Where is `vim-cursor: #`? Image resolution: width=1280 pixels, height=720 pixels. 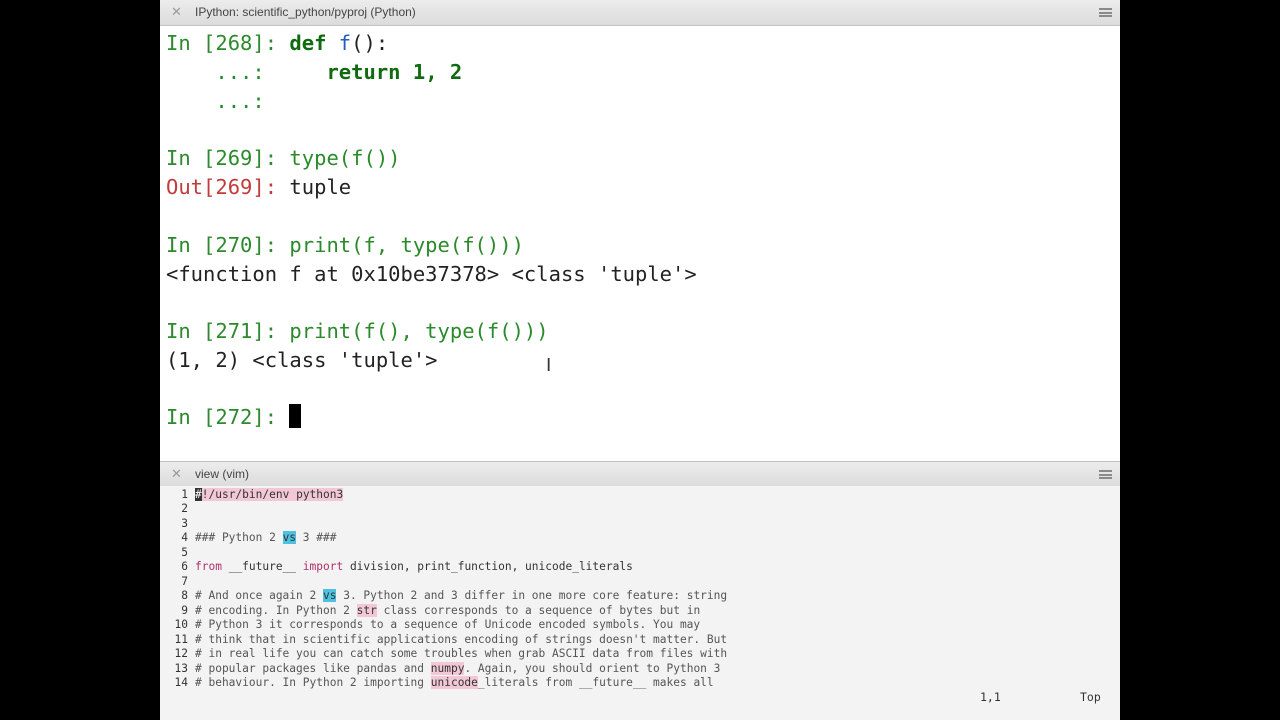
vim-cursor: # is located at coordinates (198, 494).